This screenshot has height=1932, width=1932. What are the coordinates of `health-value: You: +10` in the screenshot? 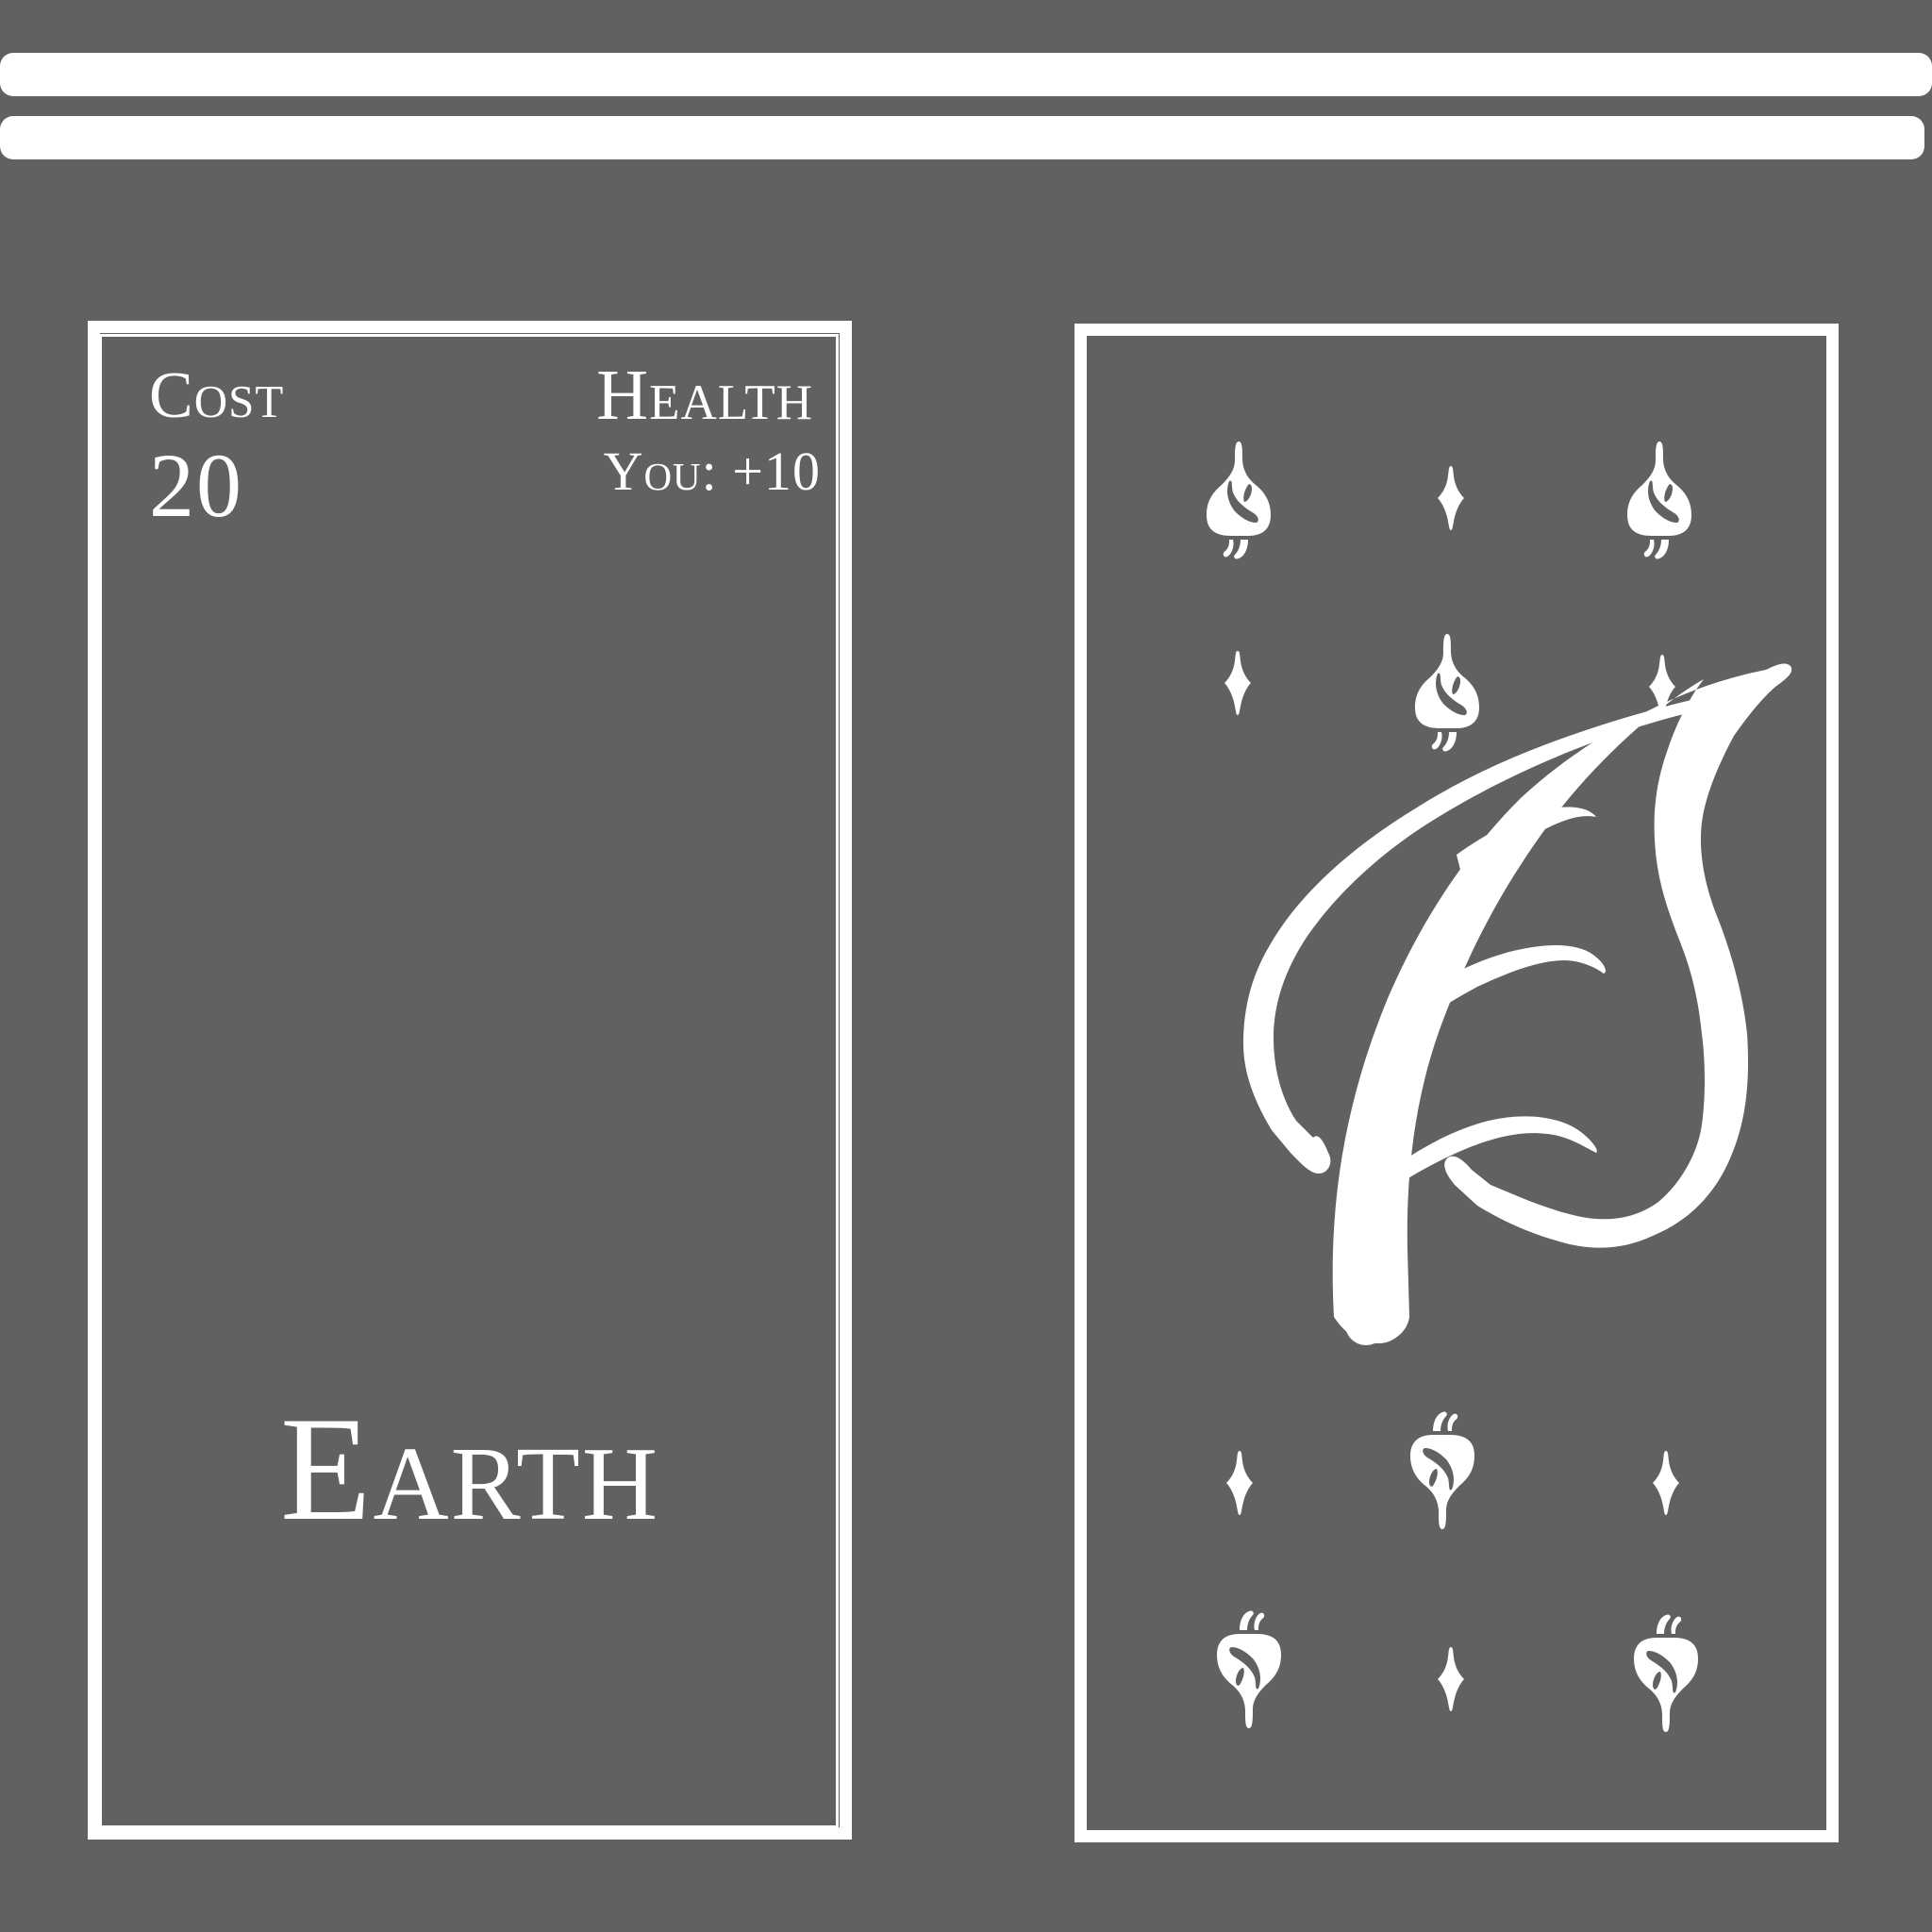 It's located at (712, 472).